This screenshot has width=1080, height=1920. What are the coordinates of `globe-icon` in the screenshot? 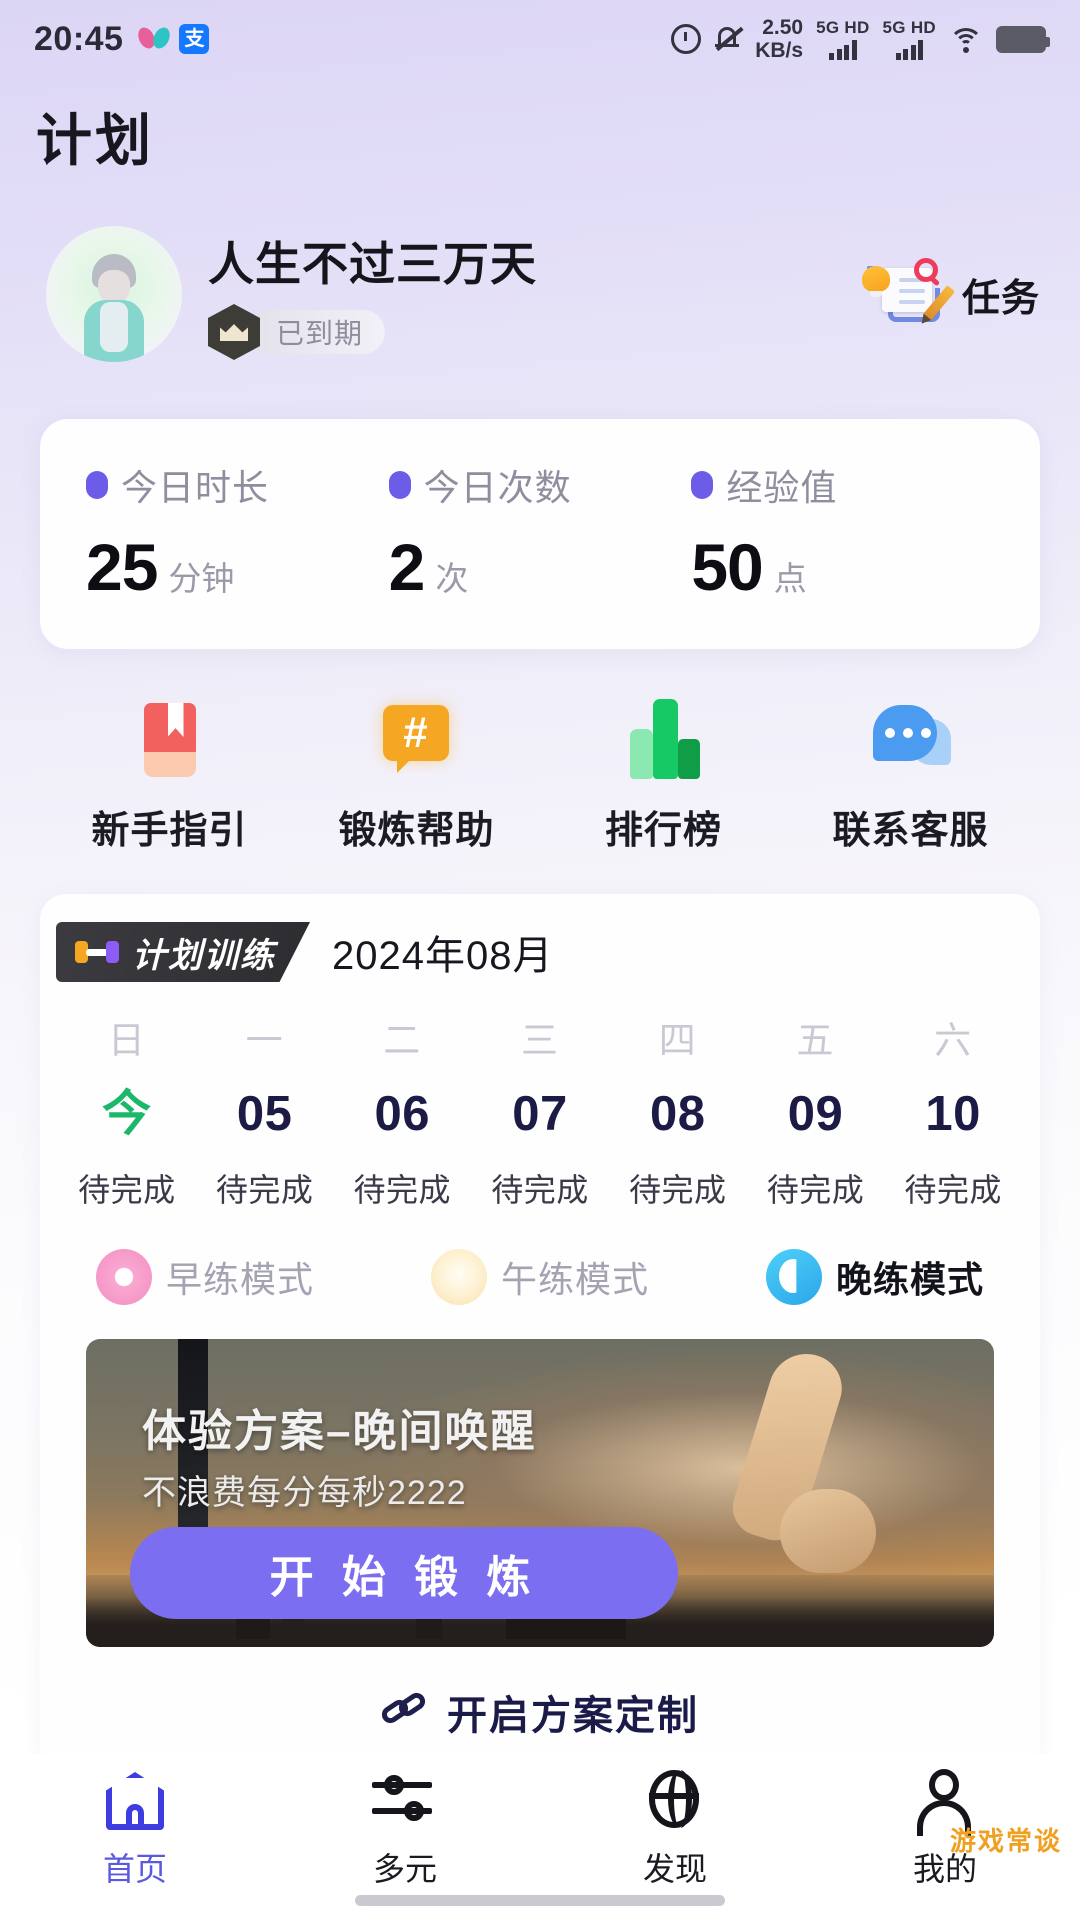 It's located at (675, 1801).